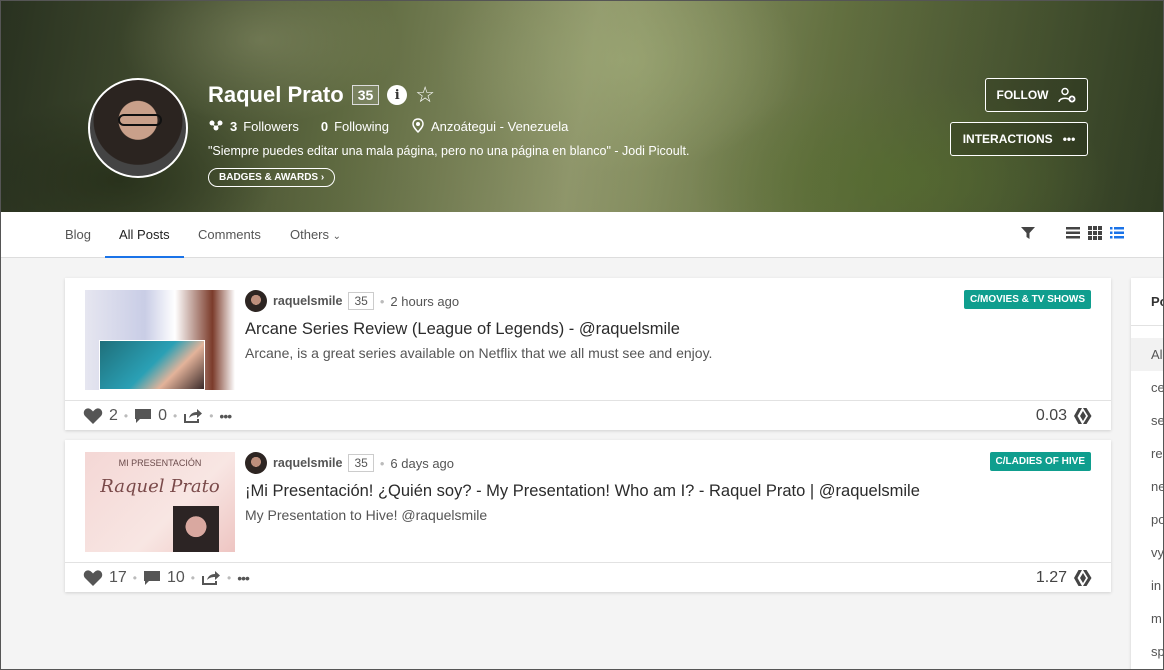  I want to click on followers-count: 3, so click(233, 126).